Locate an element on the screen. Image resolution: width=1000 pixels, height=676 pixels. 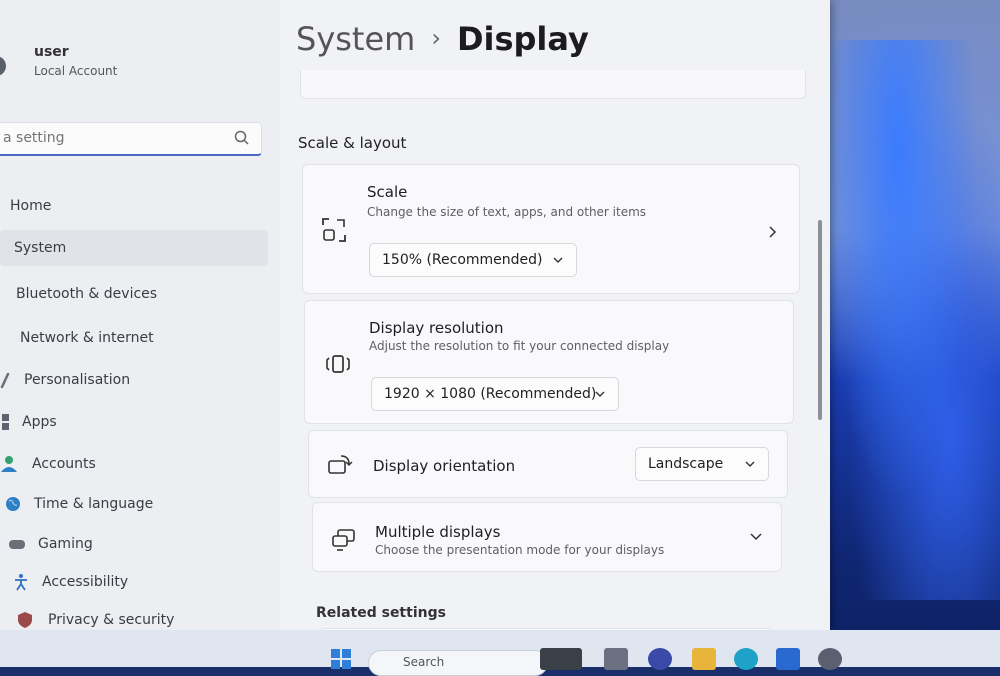
orientation-card: Display orientation Landscape is located at coordinates (548, 464).